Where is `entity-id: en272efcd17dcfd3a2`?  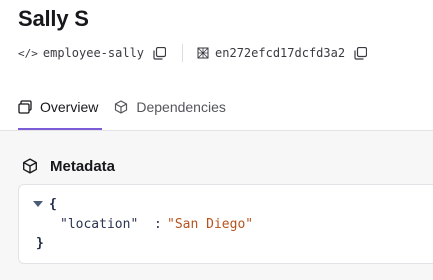 entity-id: en272efcd17dcfd3a2 is located at coordinates (280, 53).